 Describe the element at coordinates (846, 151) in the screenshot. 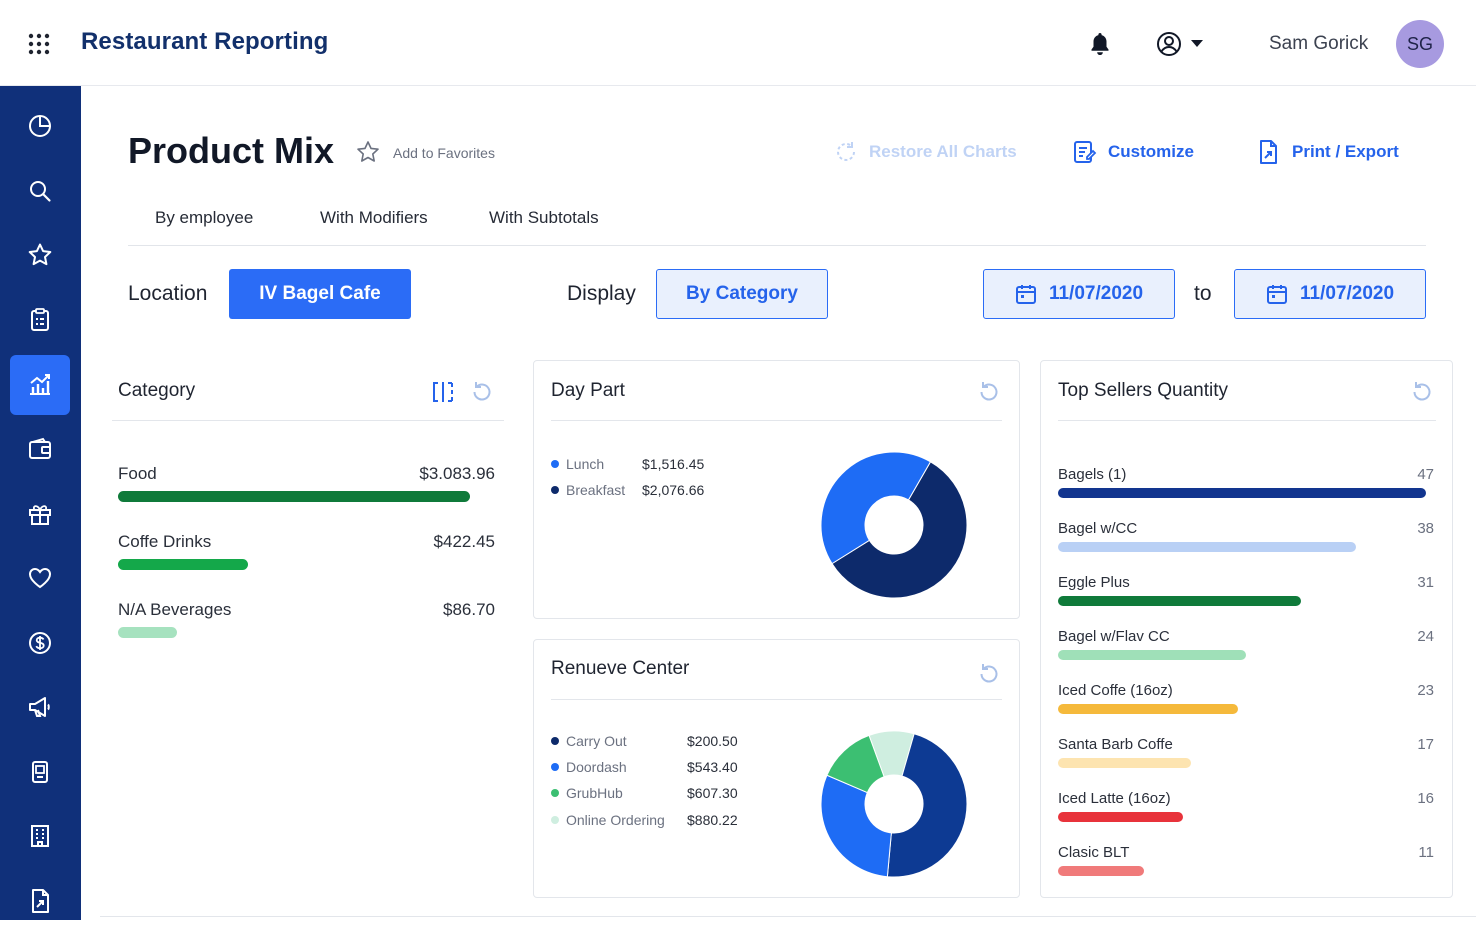

I see `restore-icon` at that location.